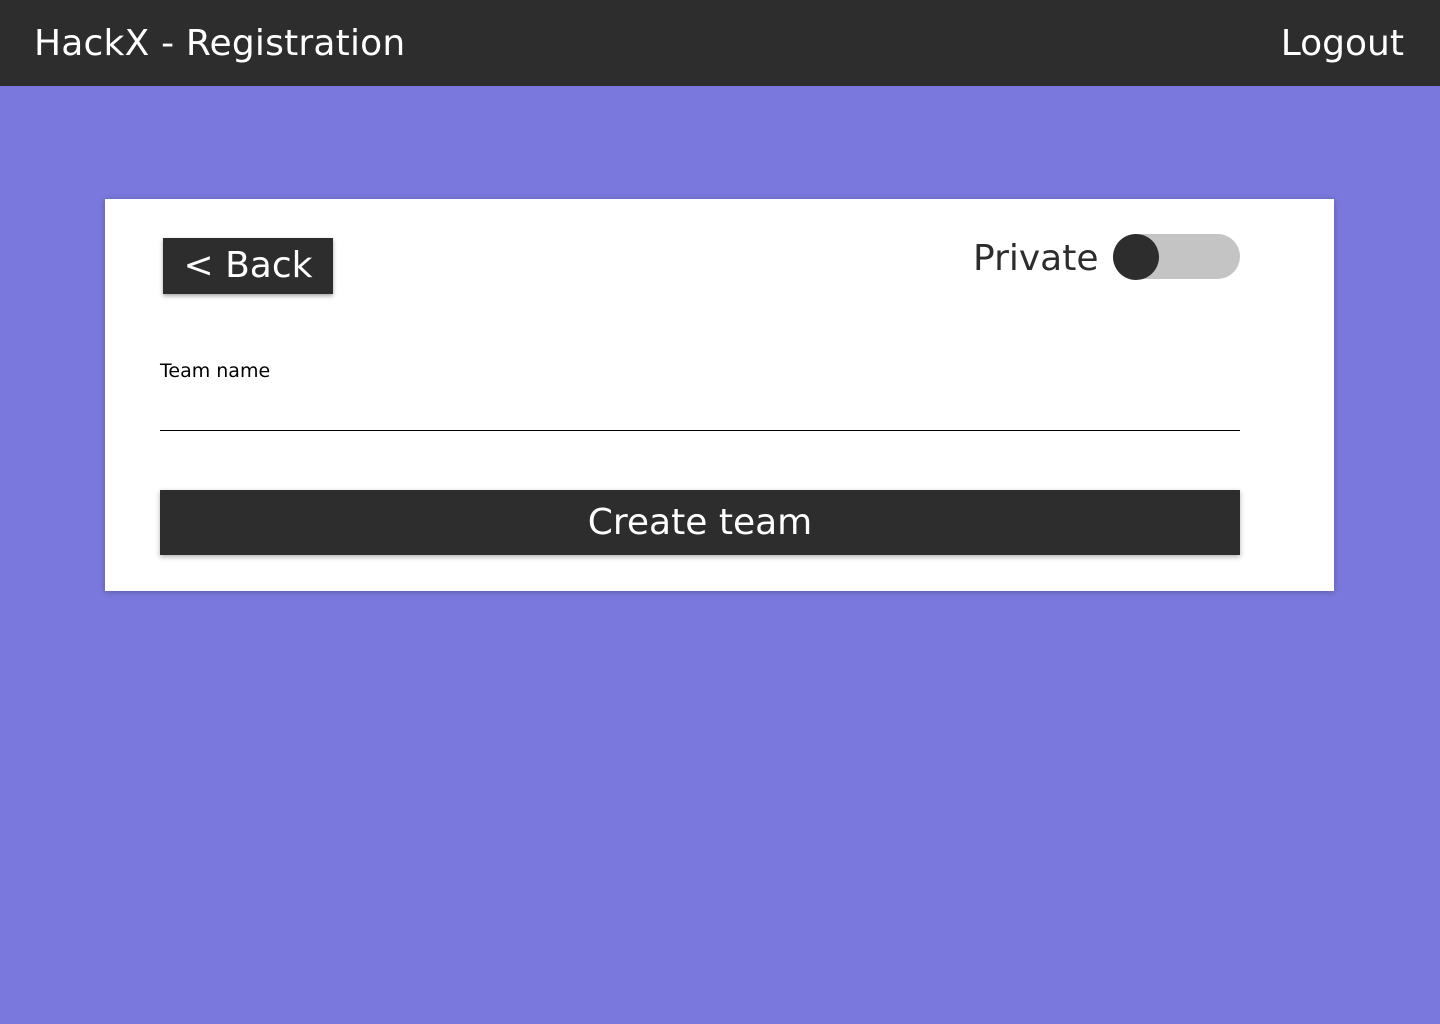 This screenshot has width=1440, height=1024. Describe the element at coordinates (1036, 258) in the screenshot. I see `private-label: Private` at that location.